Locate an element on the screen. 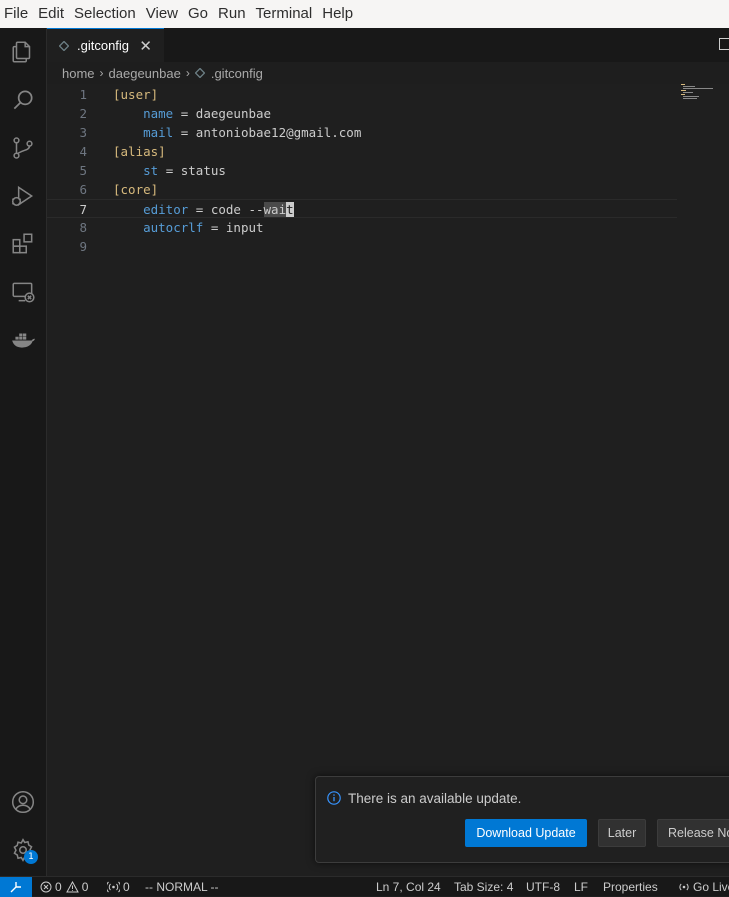  go-live-label: Go Live is located at coordinates (711, 886).